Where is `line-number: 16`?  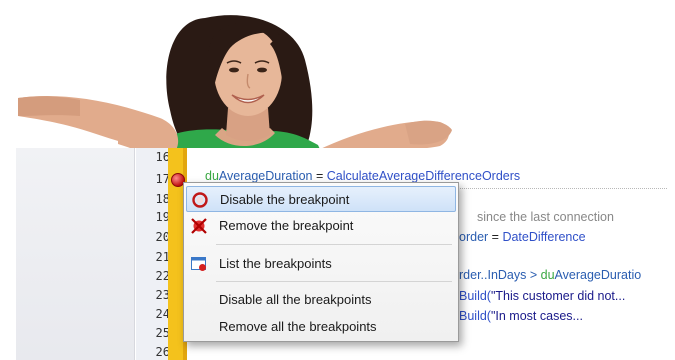
line-number: 16 is located at coordinates (162, 157).